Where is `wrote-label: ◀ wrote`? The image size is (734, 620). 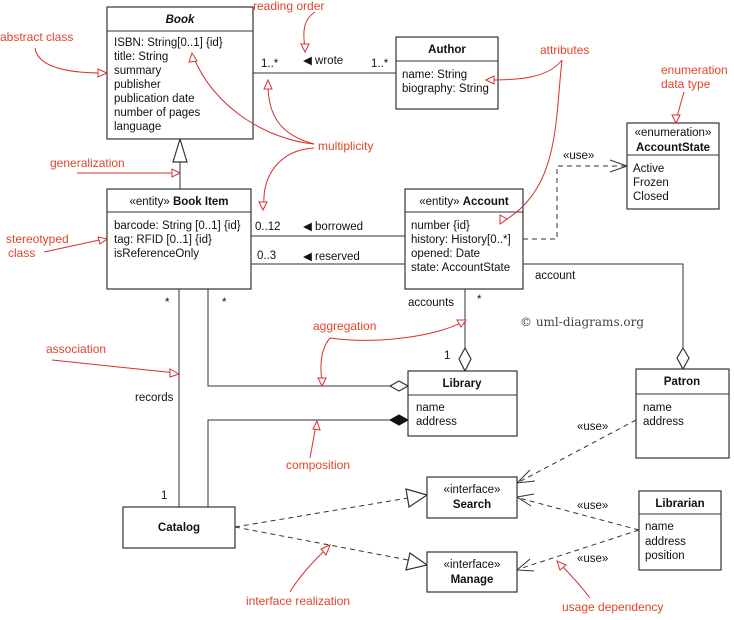 wrote-label: ◀ wrote is located at coordinates (323, 61).